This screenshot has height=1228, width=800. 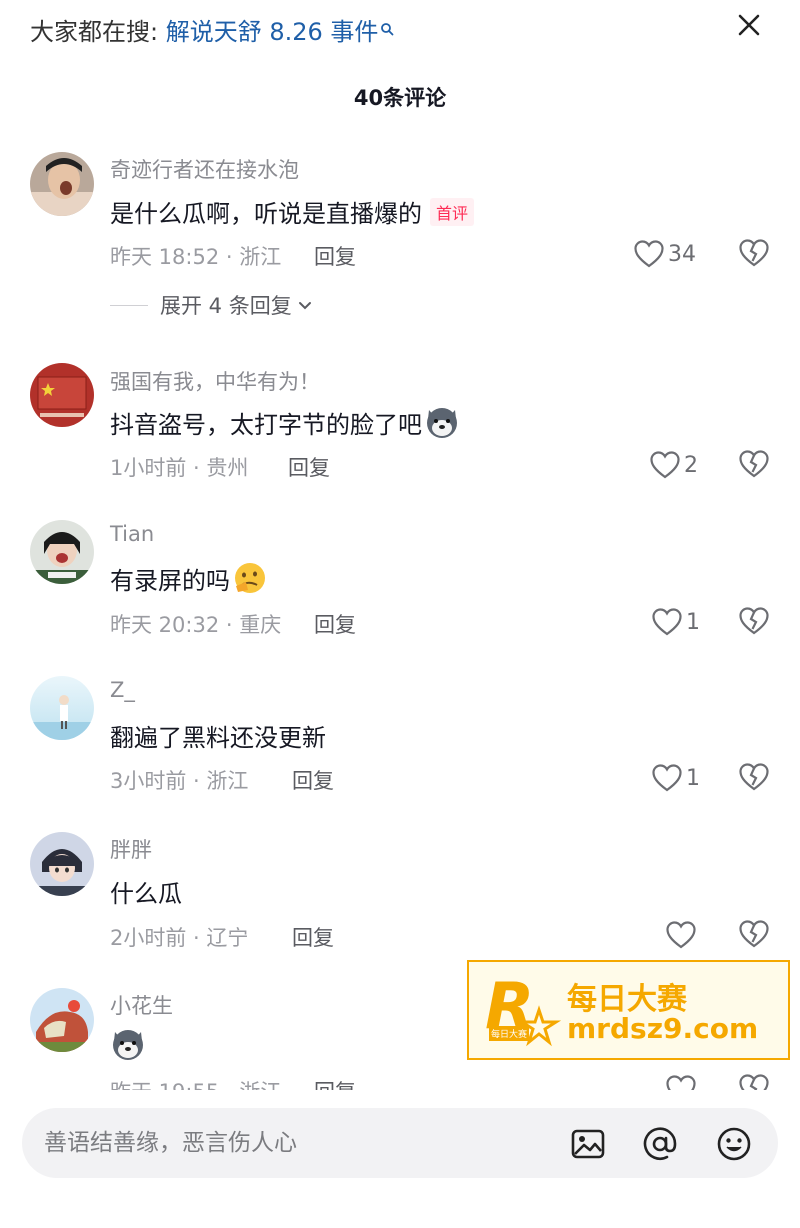 I want to click on divider, so click(x=129, y=305).